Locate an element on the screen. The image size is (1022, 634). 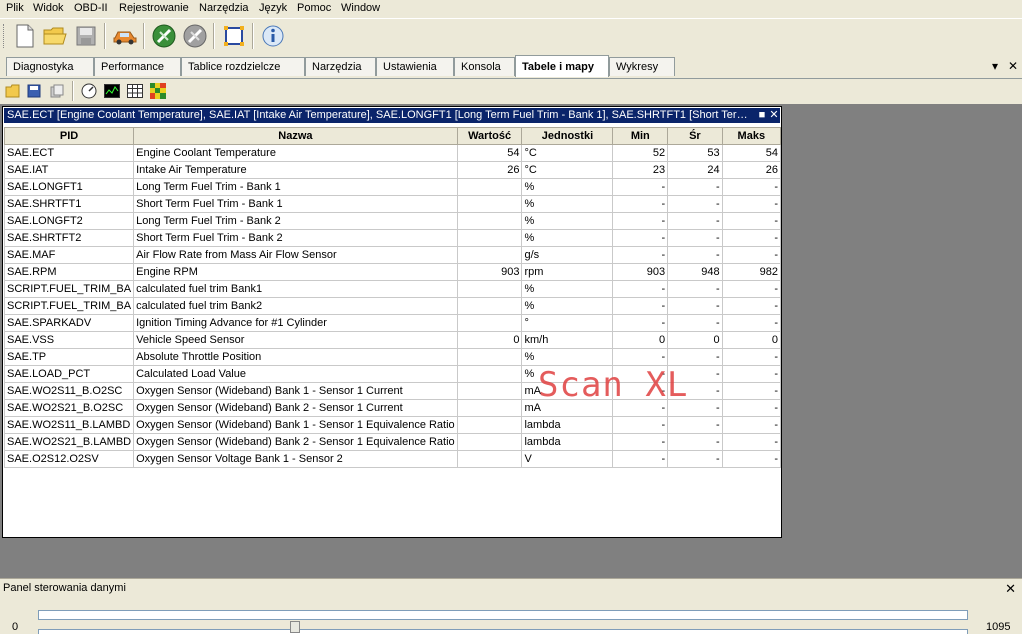
tab-tablice: Tablice rozdzielcze is located at coordinates (243, 66).